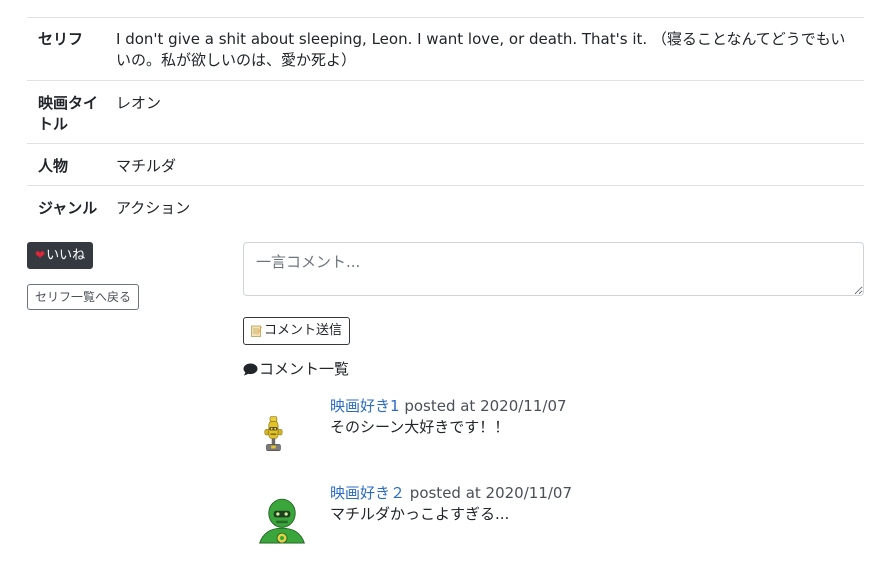  I want to click on detail-row-title: 映画タイトル レオン, so click(445, 111).